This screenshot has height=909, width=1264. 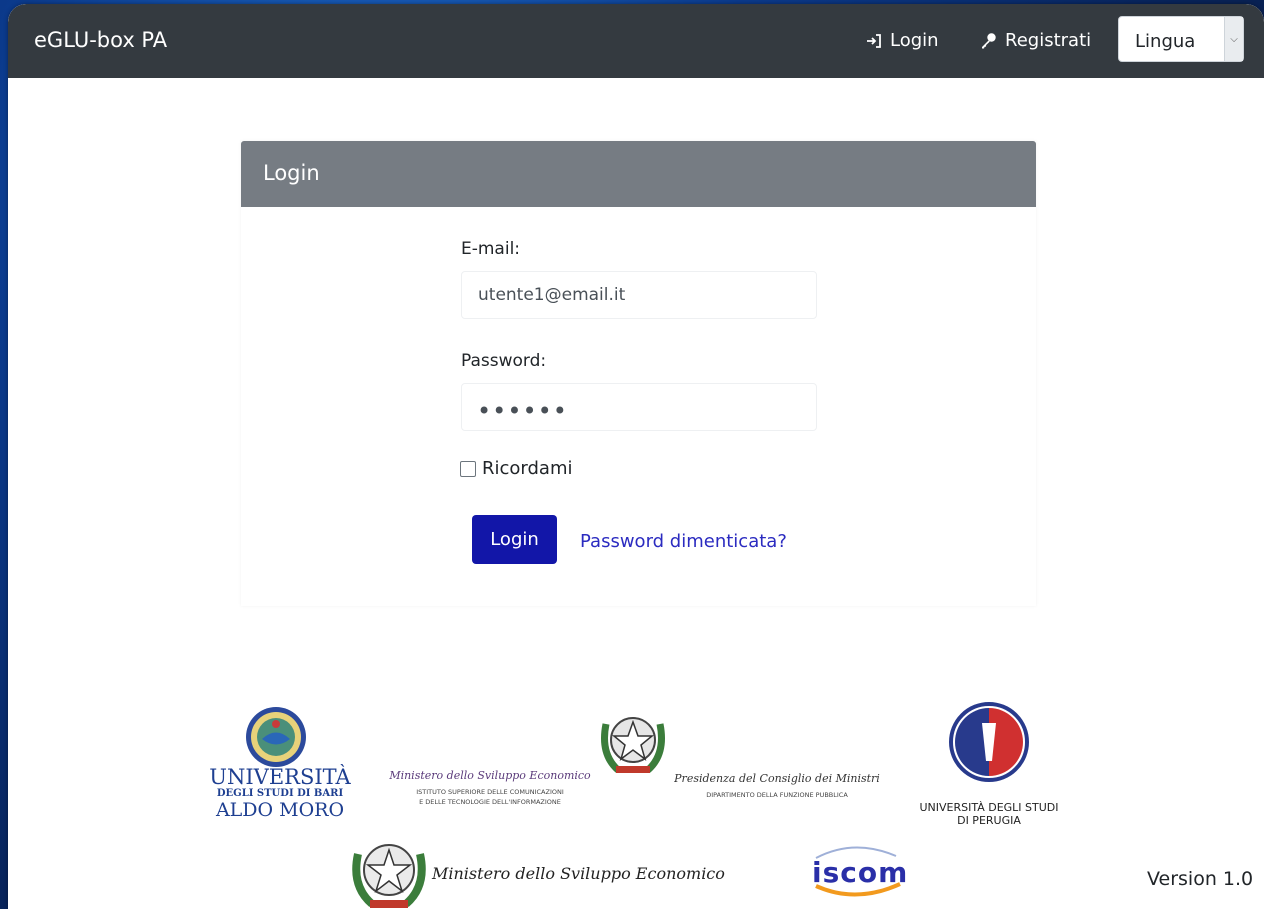 What do you see at coordinates (636, 41) in the screenshot?
I see `top-navbar: eGLU-box PA Login Registrati Lingua ⌵` at bounding box center [636, 41].